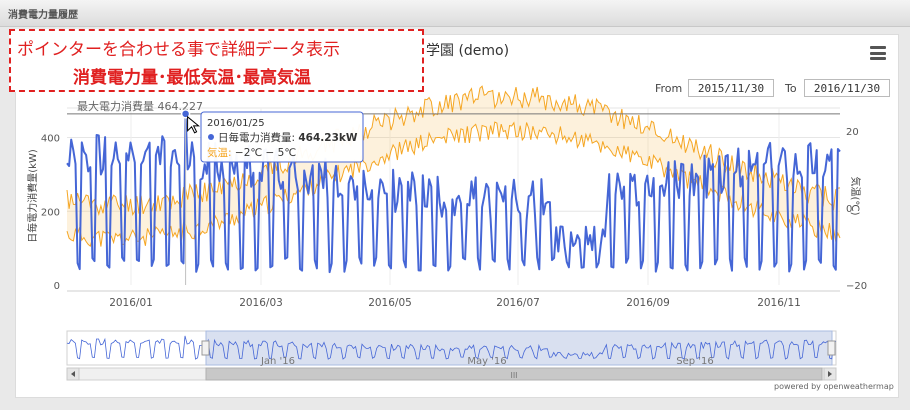  I want to click on tooltip-series-label: 日毎電力消費量:, so click(258, 137).